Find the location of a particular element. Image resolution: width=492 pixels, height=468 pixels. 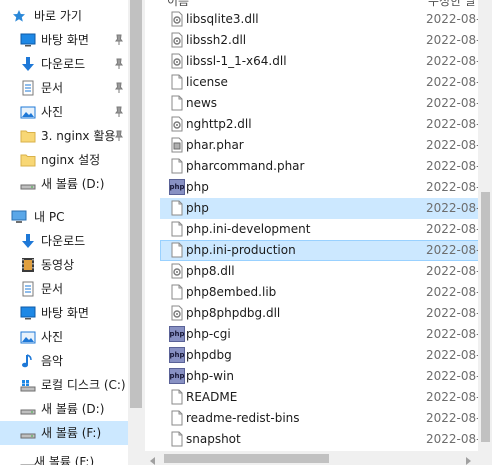

file-row: README 2022-08- is located at coordinates (322, 397).